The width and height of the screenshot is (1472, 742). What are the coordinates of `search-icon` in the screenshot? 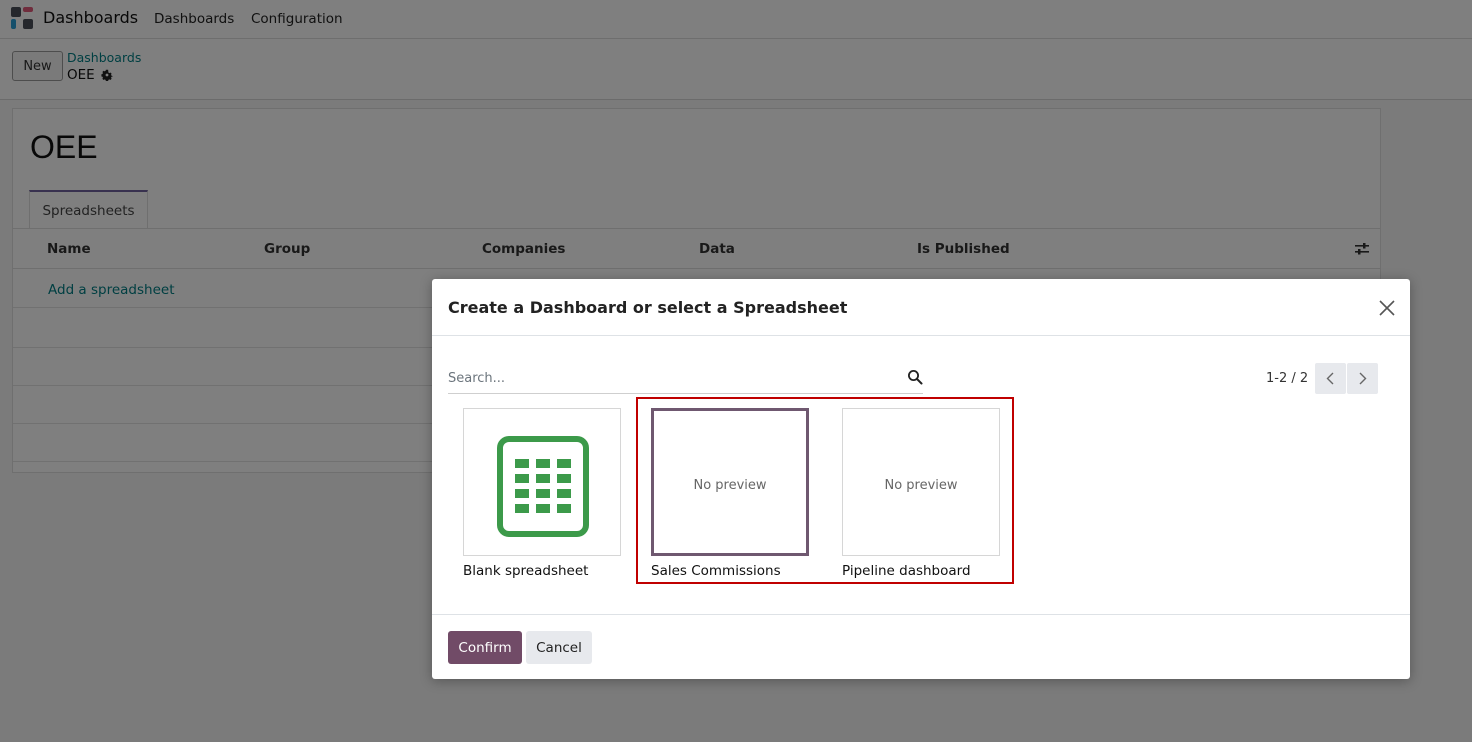 It's located at (915, 377).